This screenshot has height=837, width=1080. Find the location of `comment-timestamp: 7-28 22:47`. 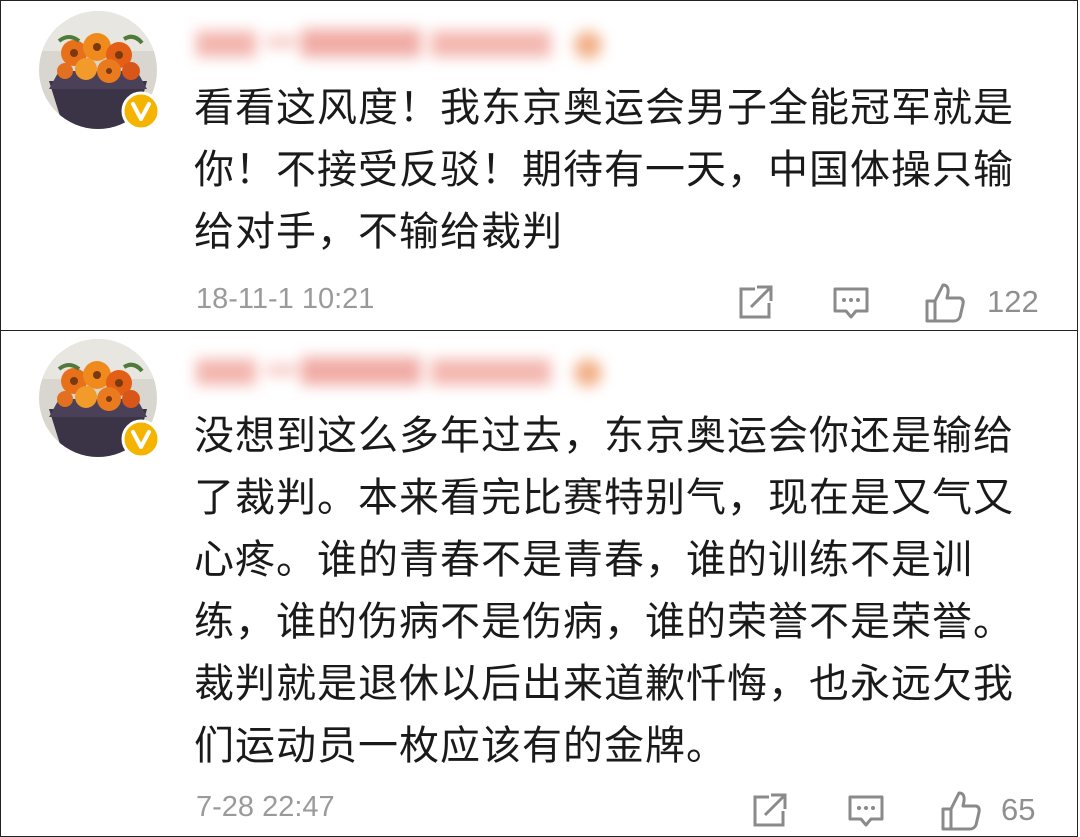

comment-timestamp: 7-28 22:47 is located at coordinates (265, 807).